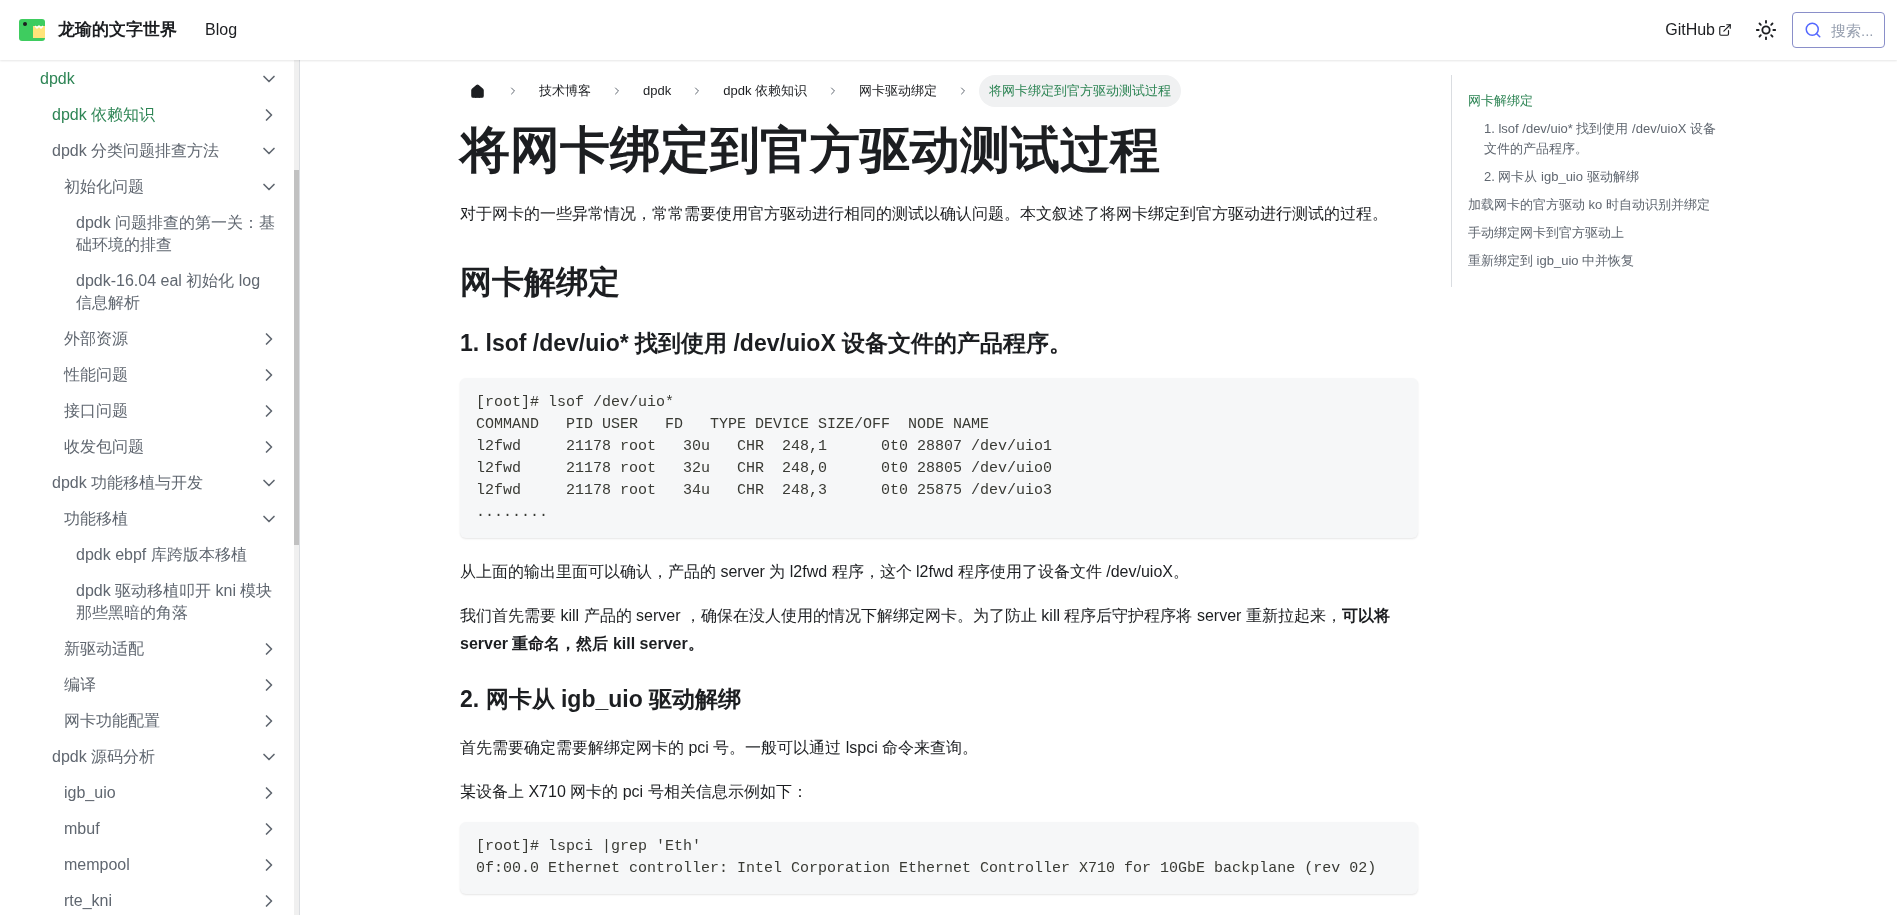 This screenshot has height=915, width=1897. What do you see at coordinates (128, 483) in the screenshot?
I see `sidebar-link: dpdk 功能移植与开发` at bounding box center [128, 483].